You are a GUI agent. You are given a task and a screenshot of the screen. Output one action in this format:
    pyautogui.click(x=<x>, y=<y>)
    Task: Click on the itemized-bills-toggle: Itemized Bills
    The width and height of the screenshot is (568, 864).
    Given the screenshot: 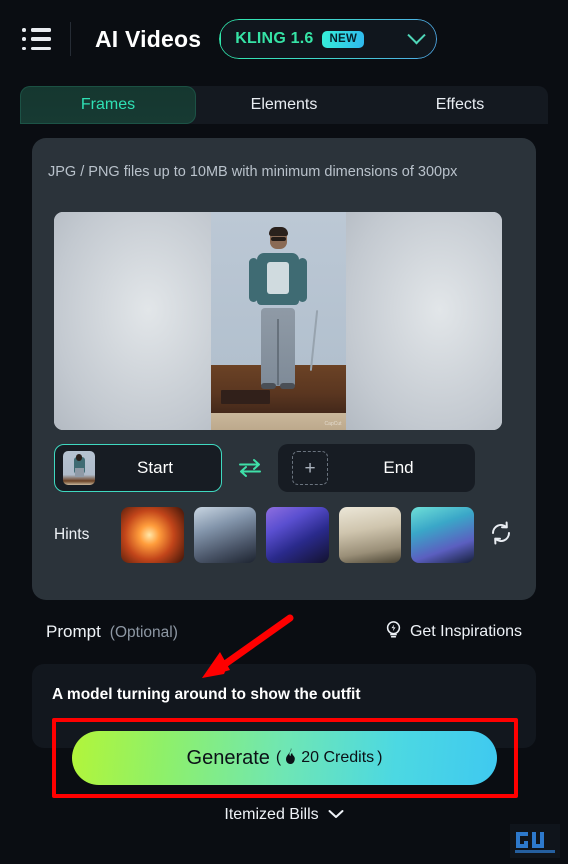 What is the action you would take?
    pyautogui.click(x=284, y=815)
    